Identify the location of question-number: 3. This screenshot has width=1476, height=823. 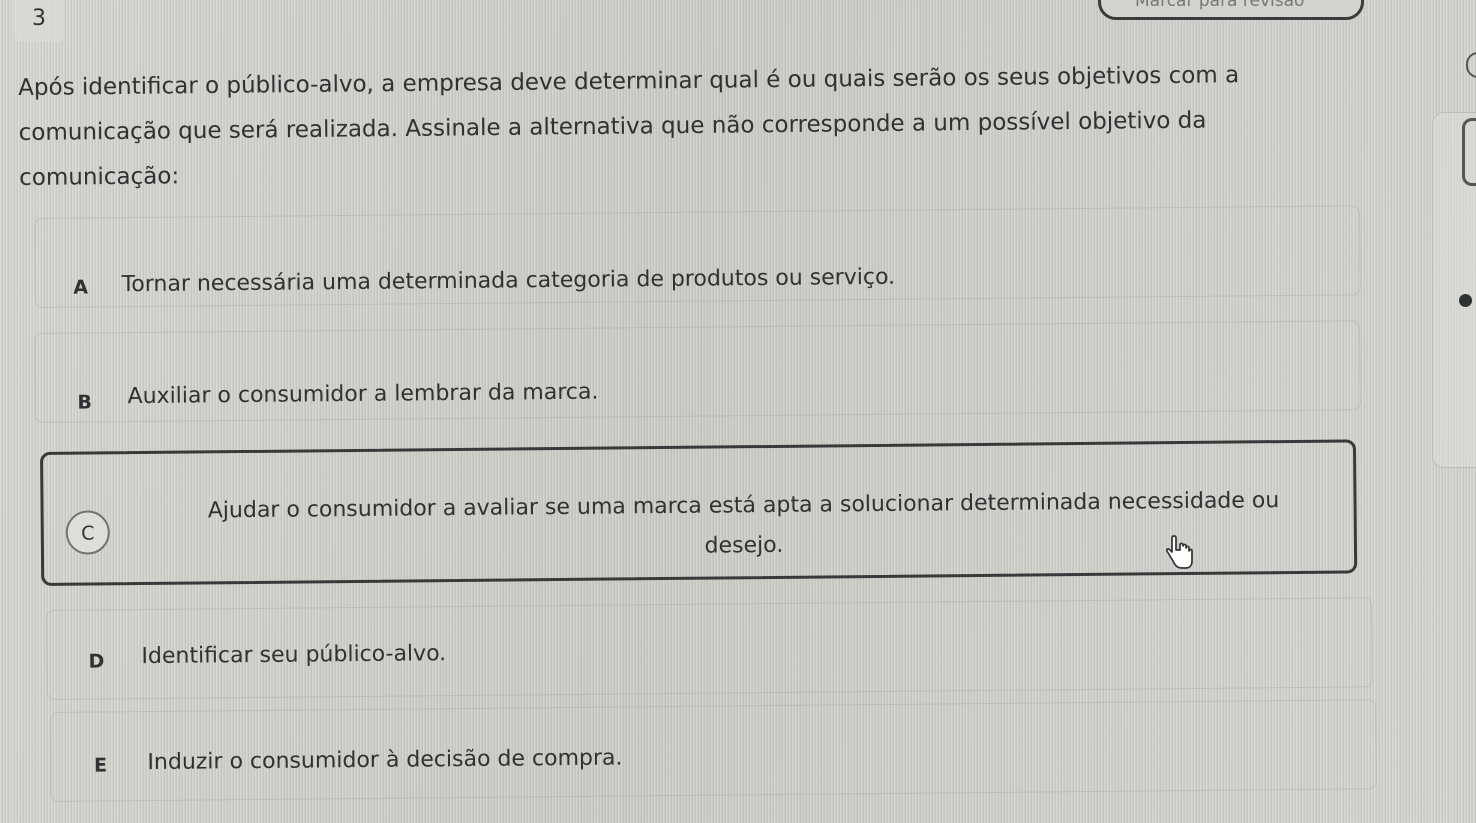
(39, 21).